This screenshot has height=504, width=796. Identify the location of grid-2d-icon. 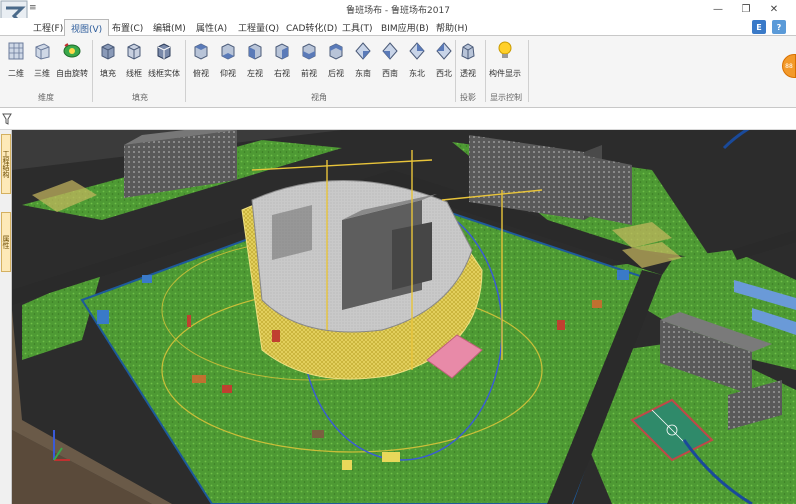
(16, 51).